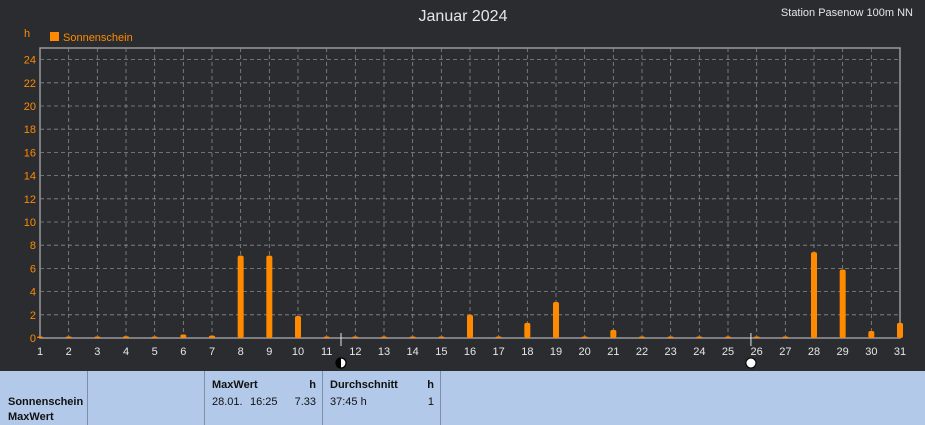 This screenshot has height=425, width=925. What do you see at coordinates (183, 352) in the screenshot?
I see `x-tick-label: 6` at bounding box center [183, 352].